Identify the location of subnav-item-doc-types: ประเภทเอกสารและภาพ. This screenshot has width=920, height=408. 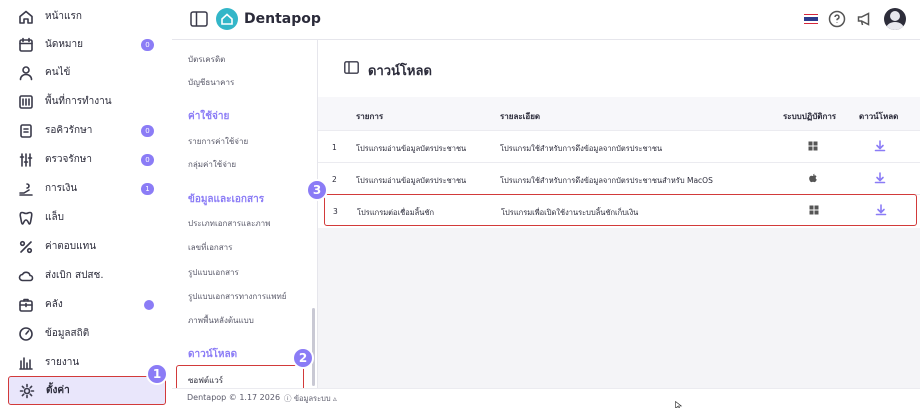
(229, 223).